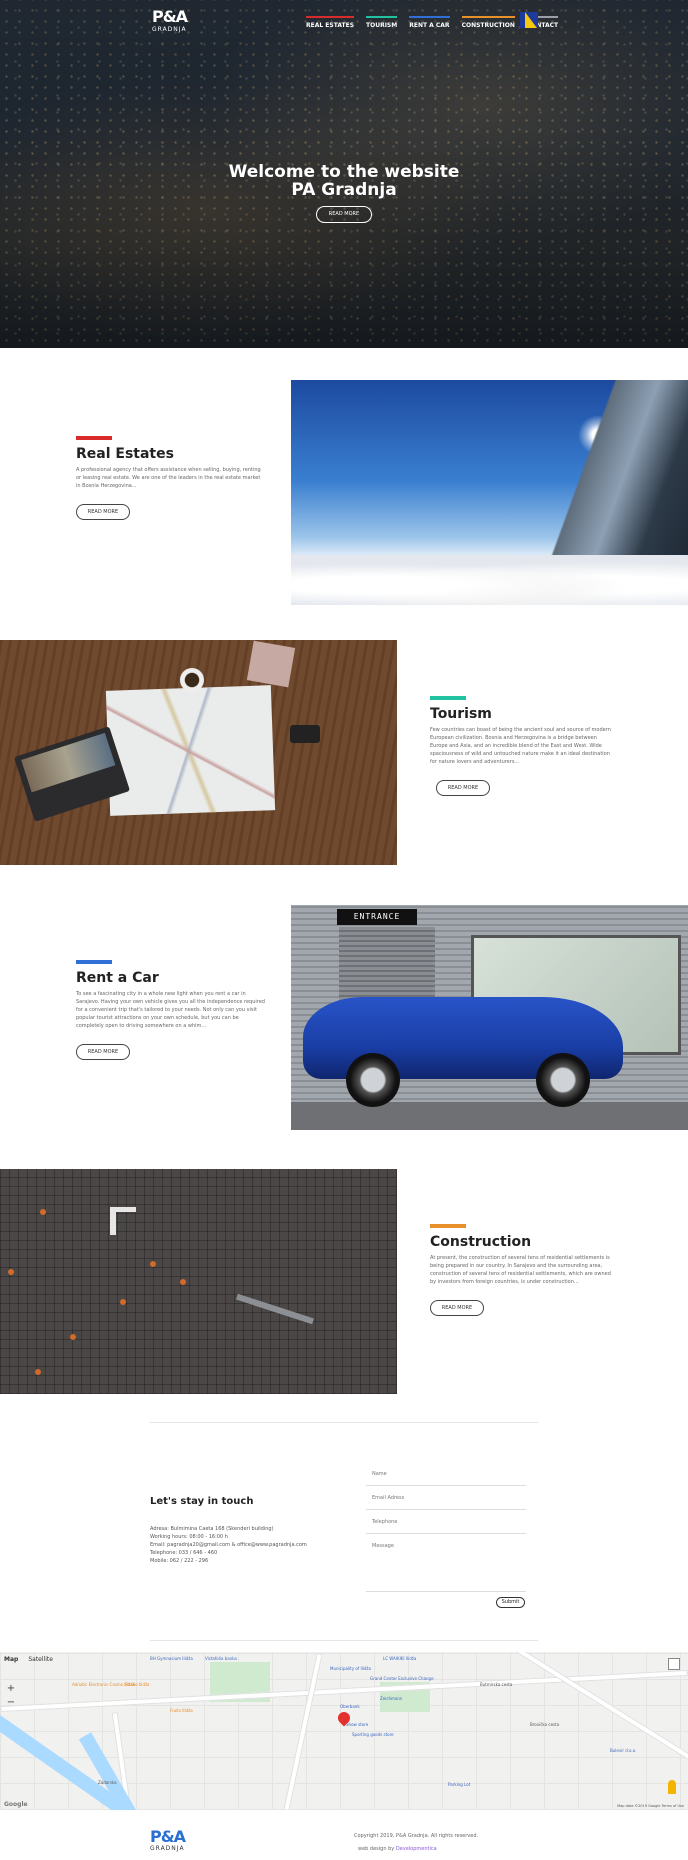  Describe the element at coordinates (446, 1565) in the screenshot. I see `message-field: Message` at that location.